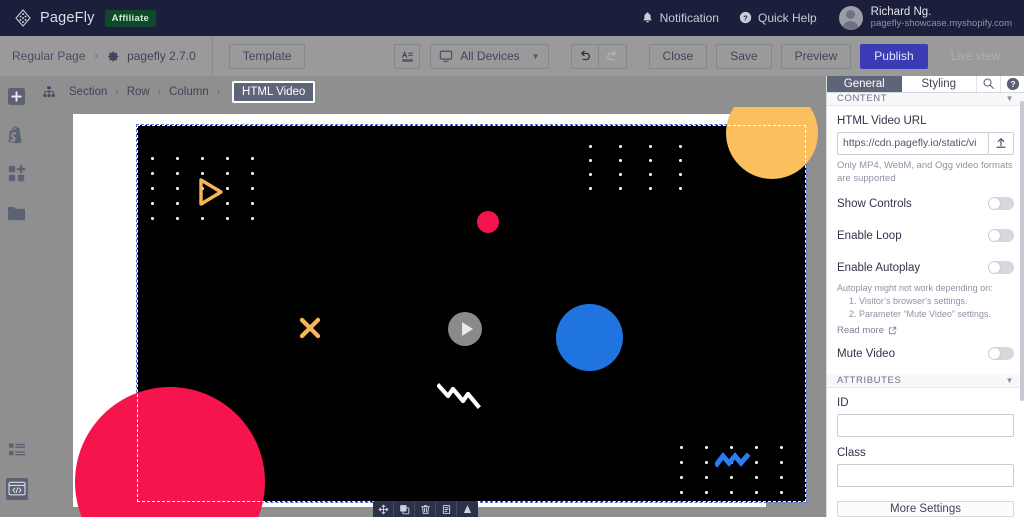 The width and height of the screenshot is (1024, 517). Describe the element at coordinates (17, 96) in the screenshot. I see `add-element-icon` at that location.